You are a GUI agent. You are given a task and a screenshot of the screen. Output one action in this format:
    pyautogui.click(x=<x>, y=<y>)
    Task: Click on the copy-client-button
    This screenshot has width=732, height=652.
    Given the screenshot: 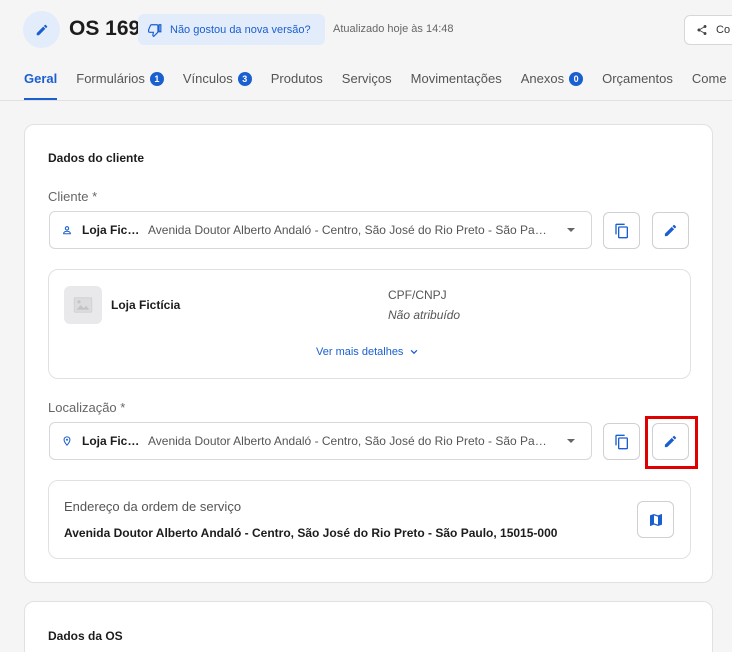 What is the action you would take?
    pyautogui.click(x=621, y=230)
    